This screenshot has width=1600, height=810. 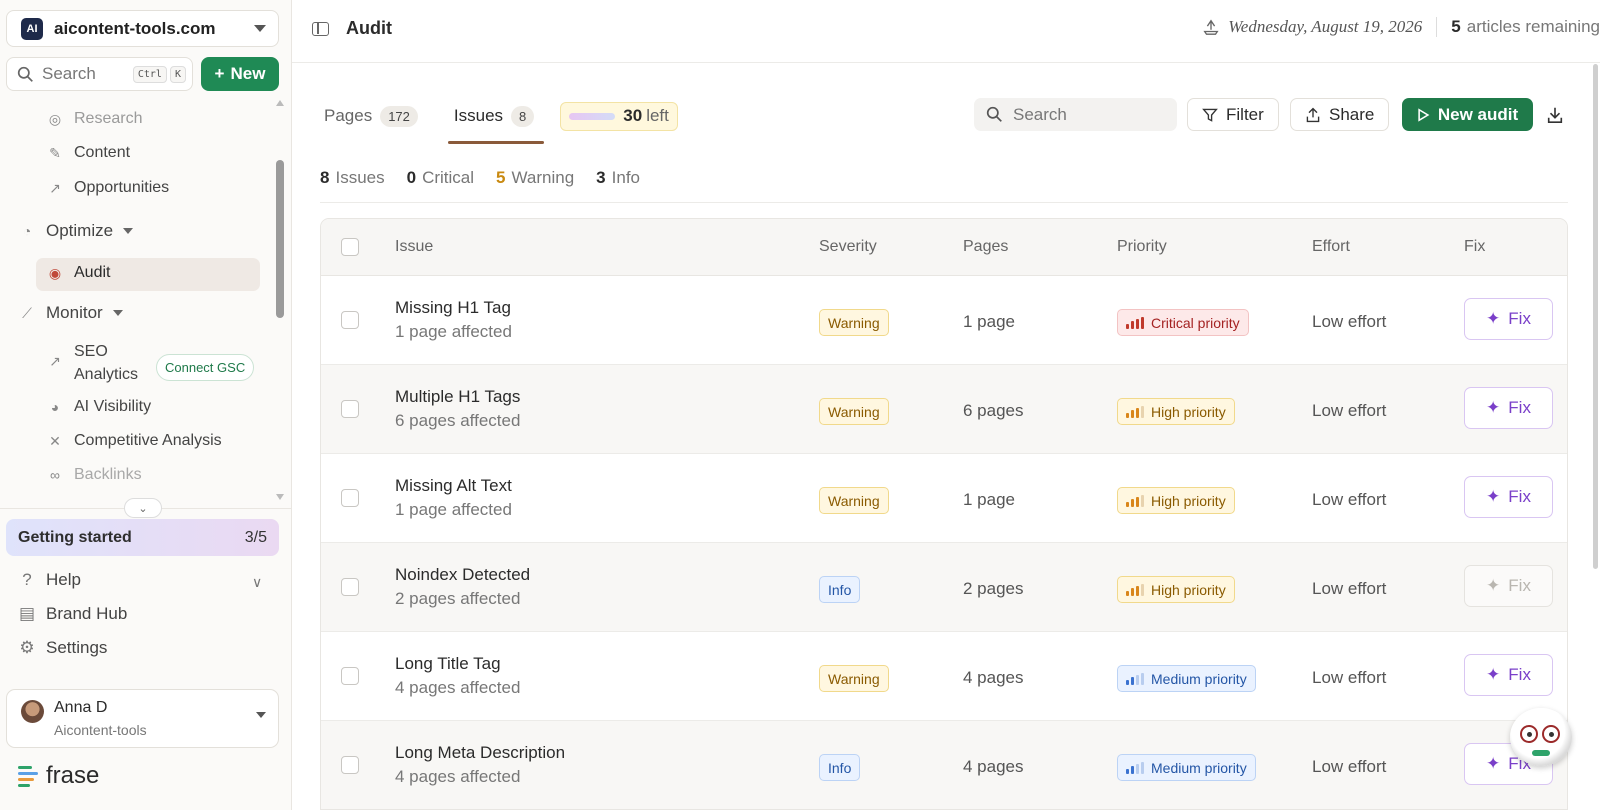 What do you see at coordinates (1176, 500) in the screenshot?
I see `priority-badge: High priority` at bounding box center [1176, 500].